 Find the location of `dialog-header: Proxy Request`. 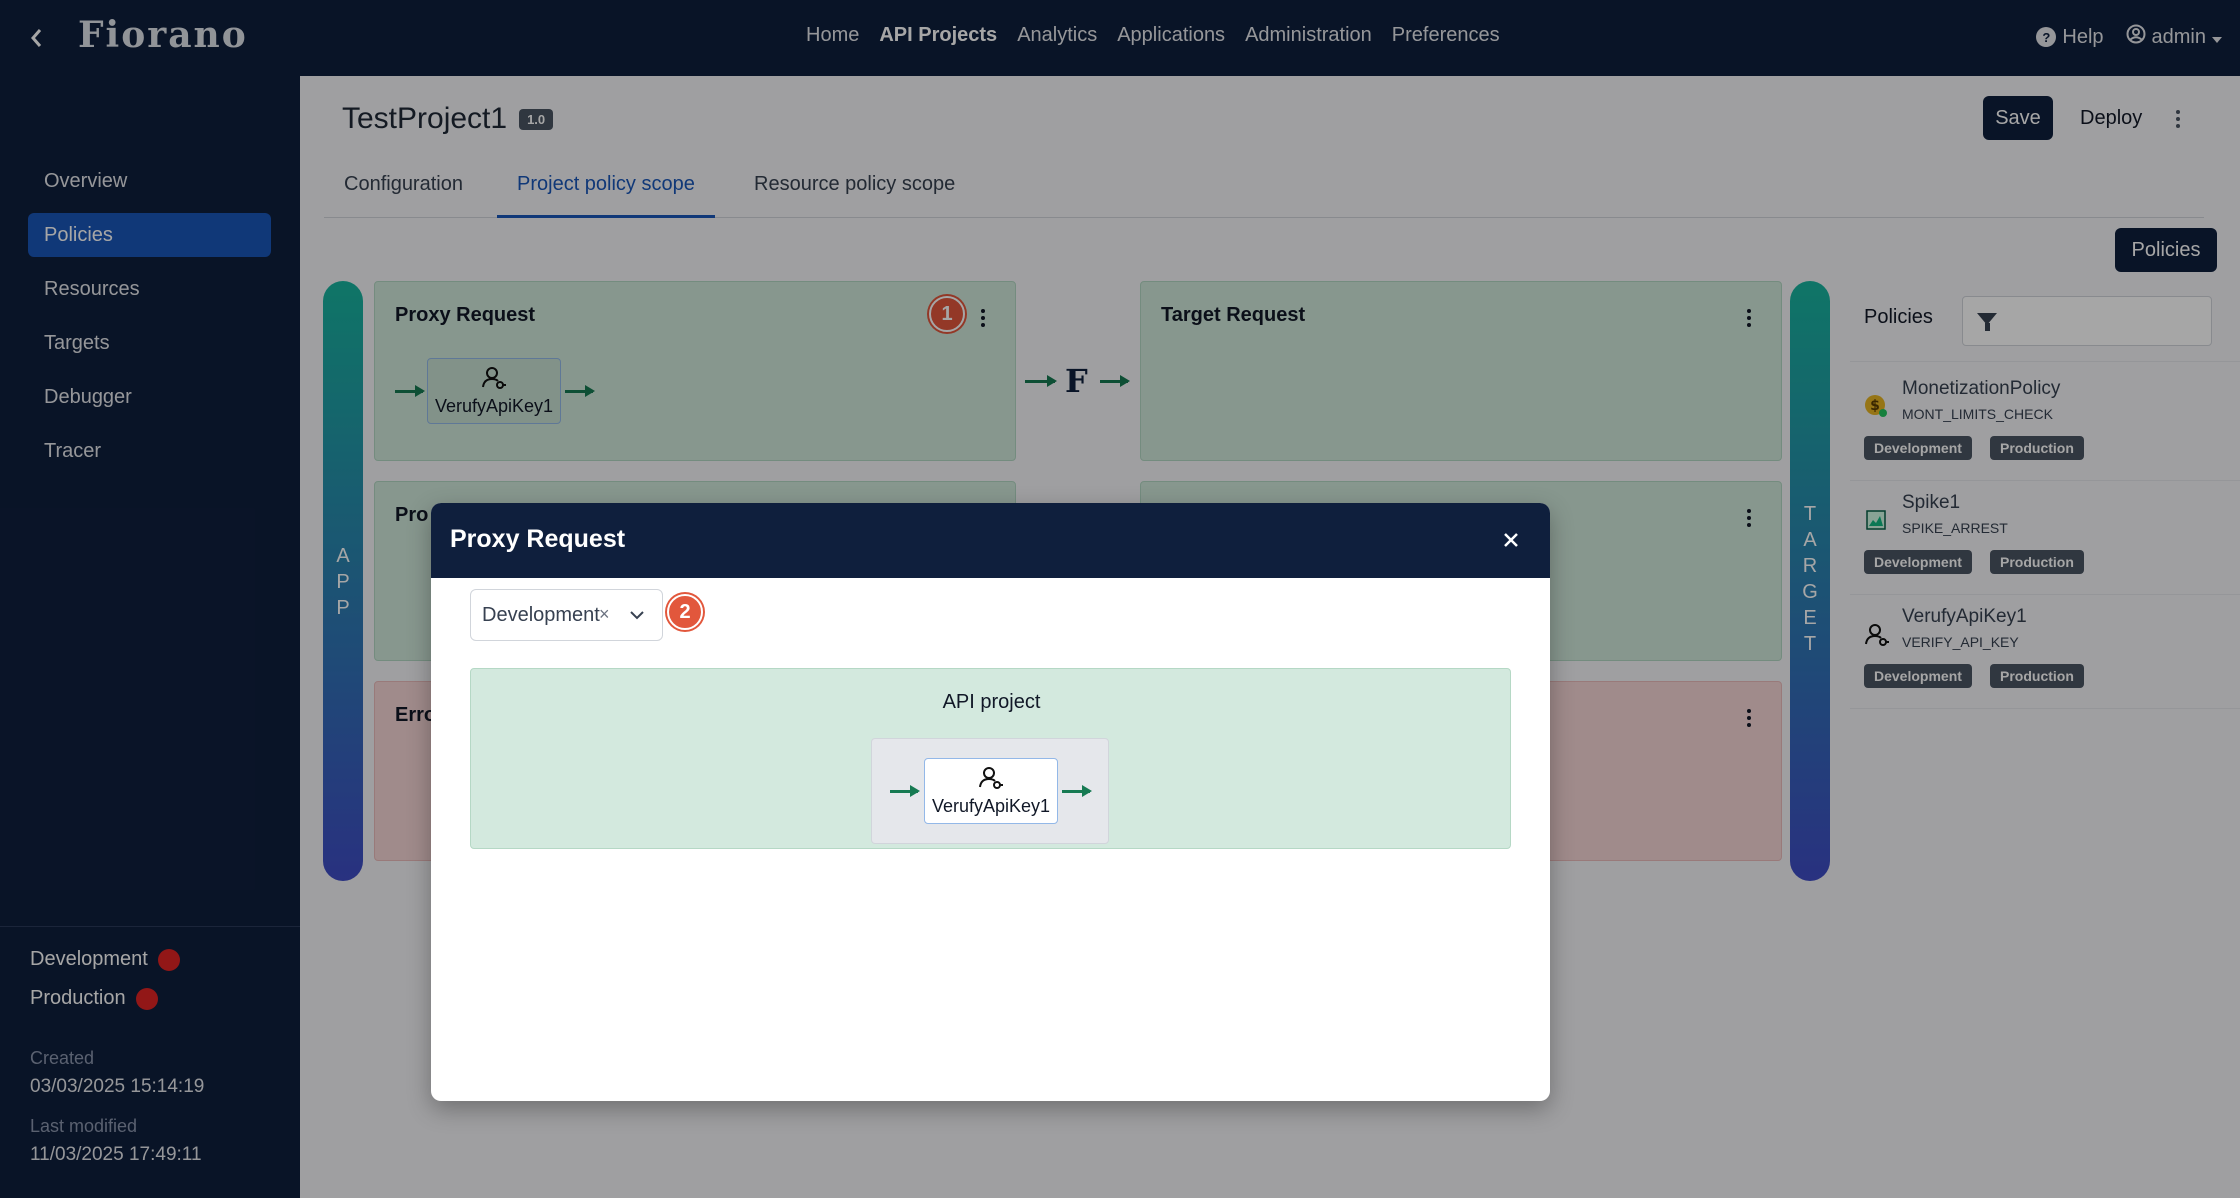

dialog-header: Proxy Request is located at coordinates (990, 540).